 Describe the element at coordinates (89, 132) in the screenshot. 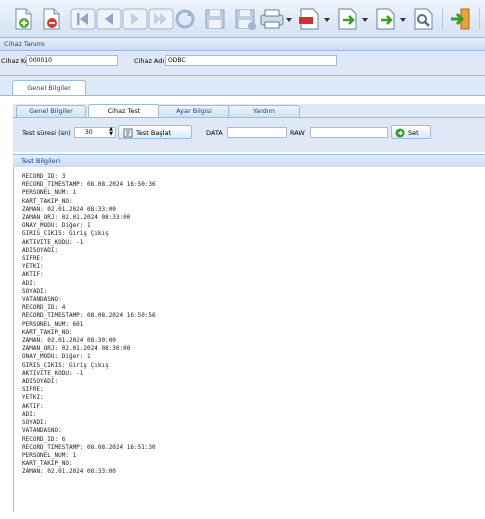

I see `test-duration-value: 30` at that location.